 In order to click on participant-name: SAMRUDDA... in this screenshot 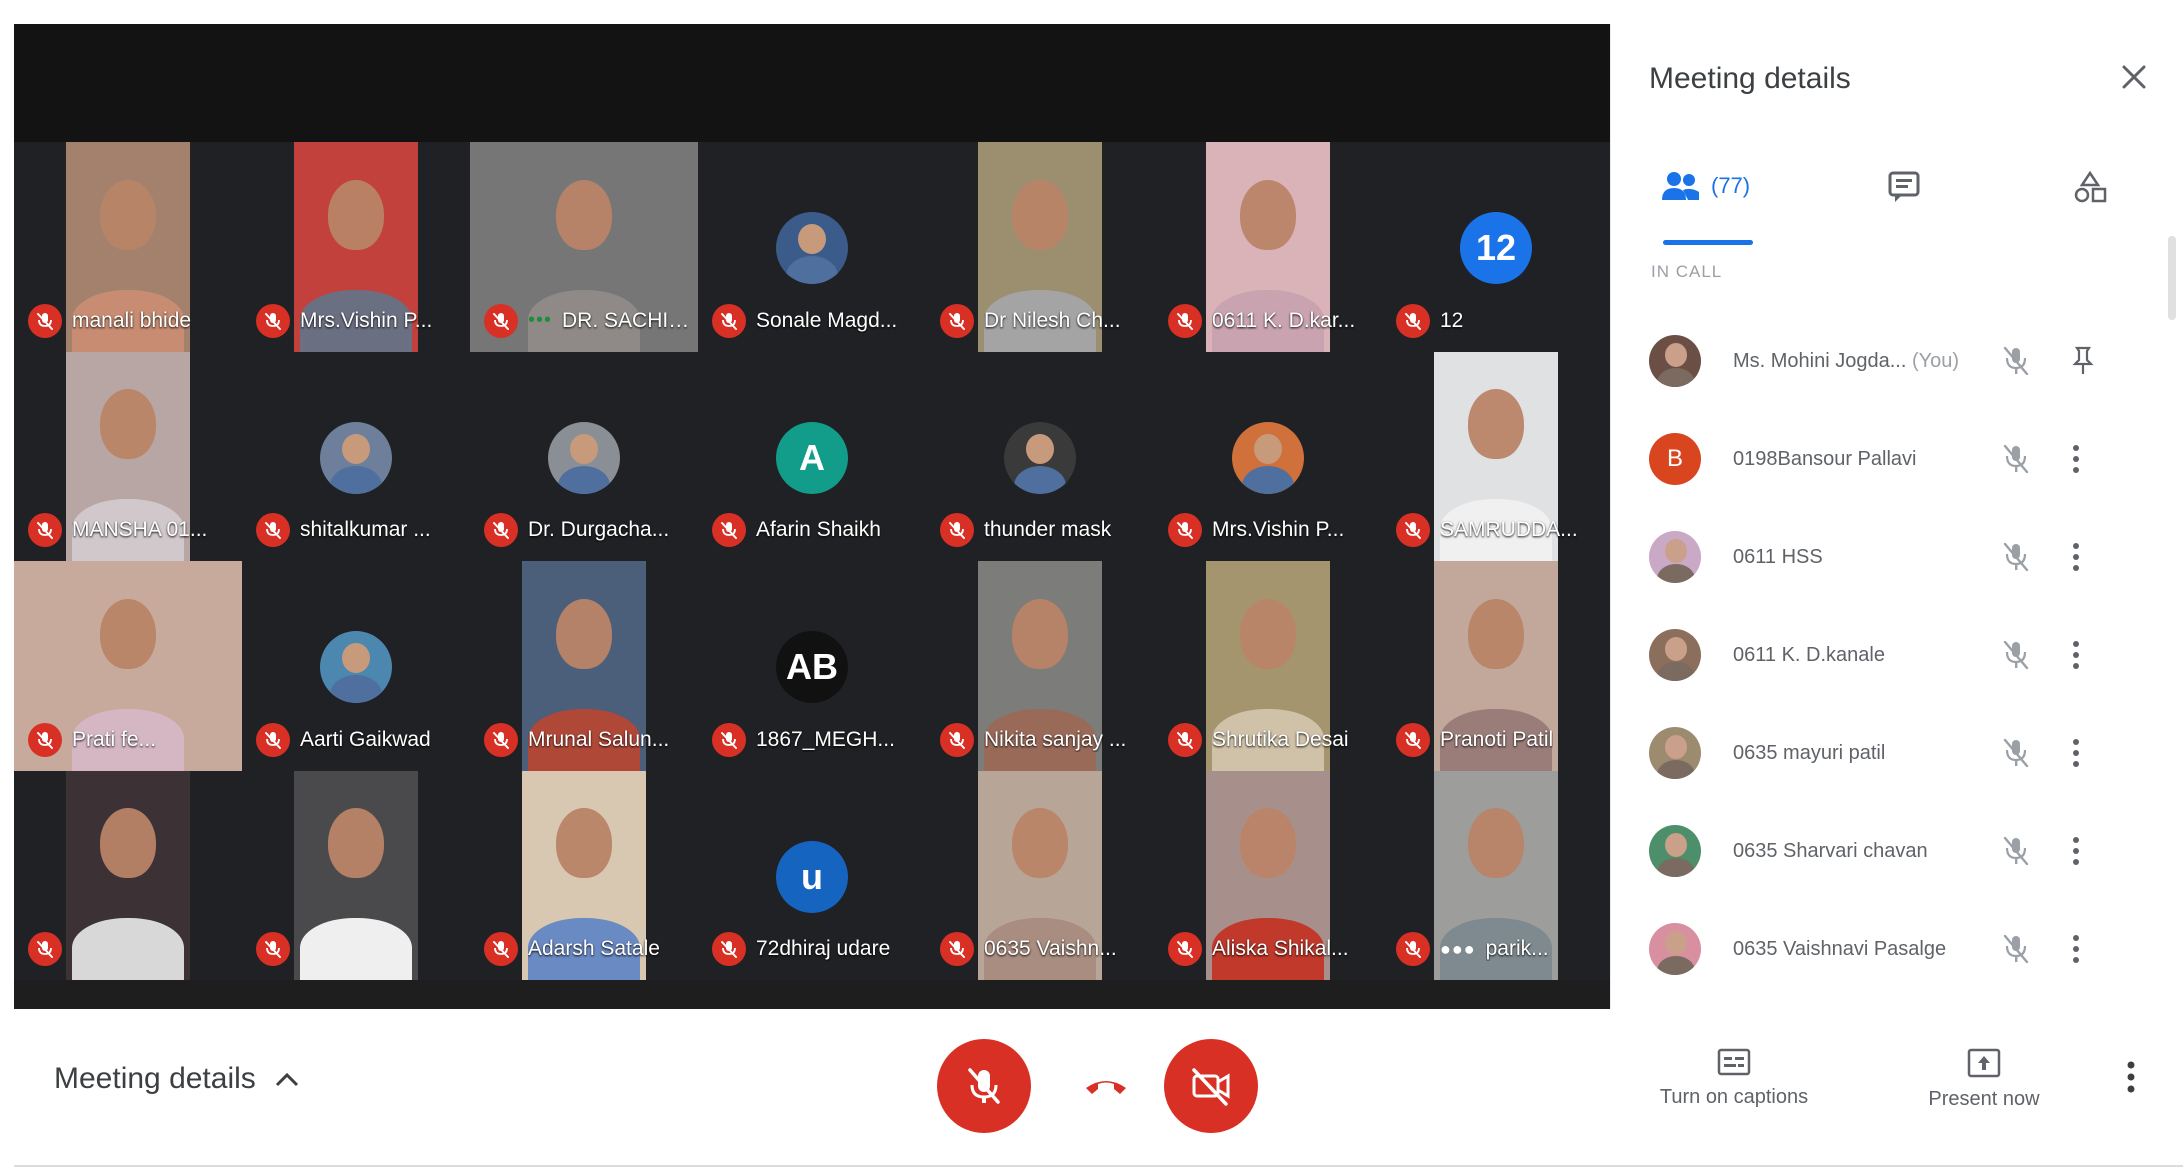, I will do `click(1509, 529)`.